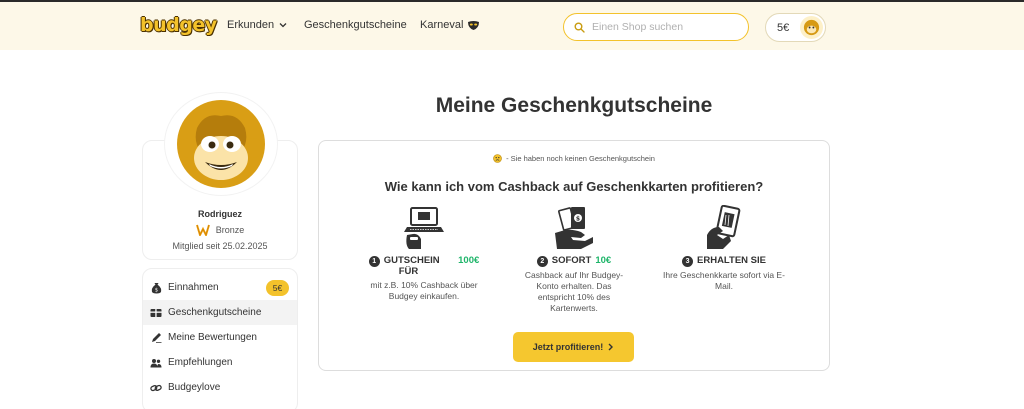  I want to click on nav-carnival-label: Karneval, so click(442, 25).